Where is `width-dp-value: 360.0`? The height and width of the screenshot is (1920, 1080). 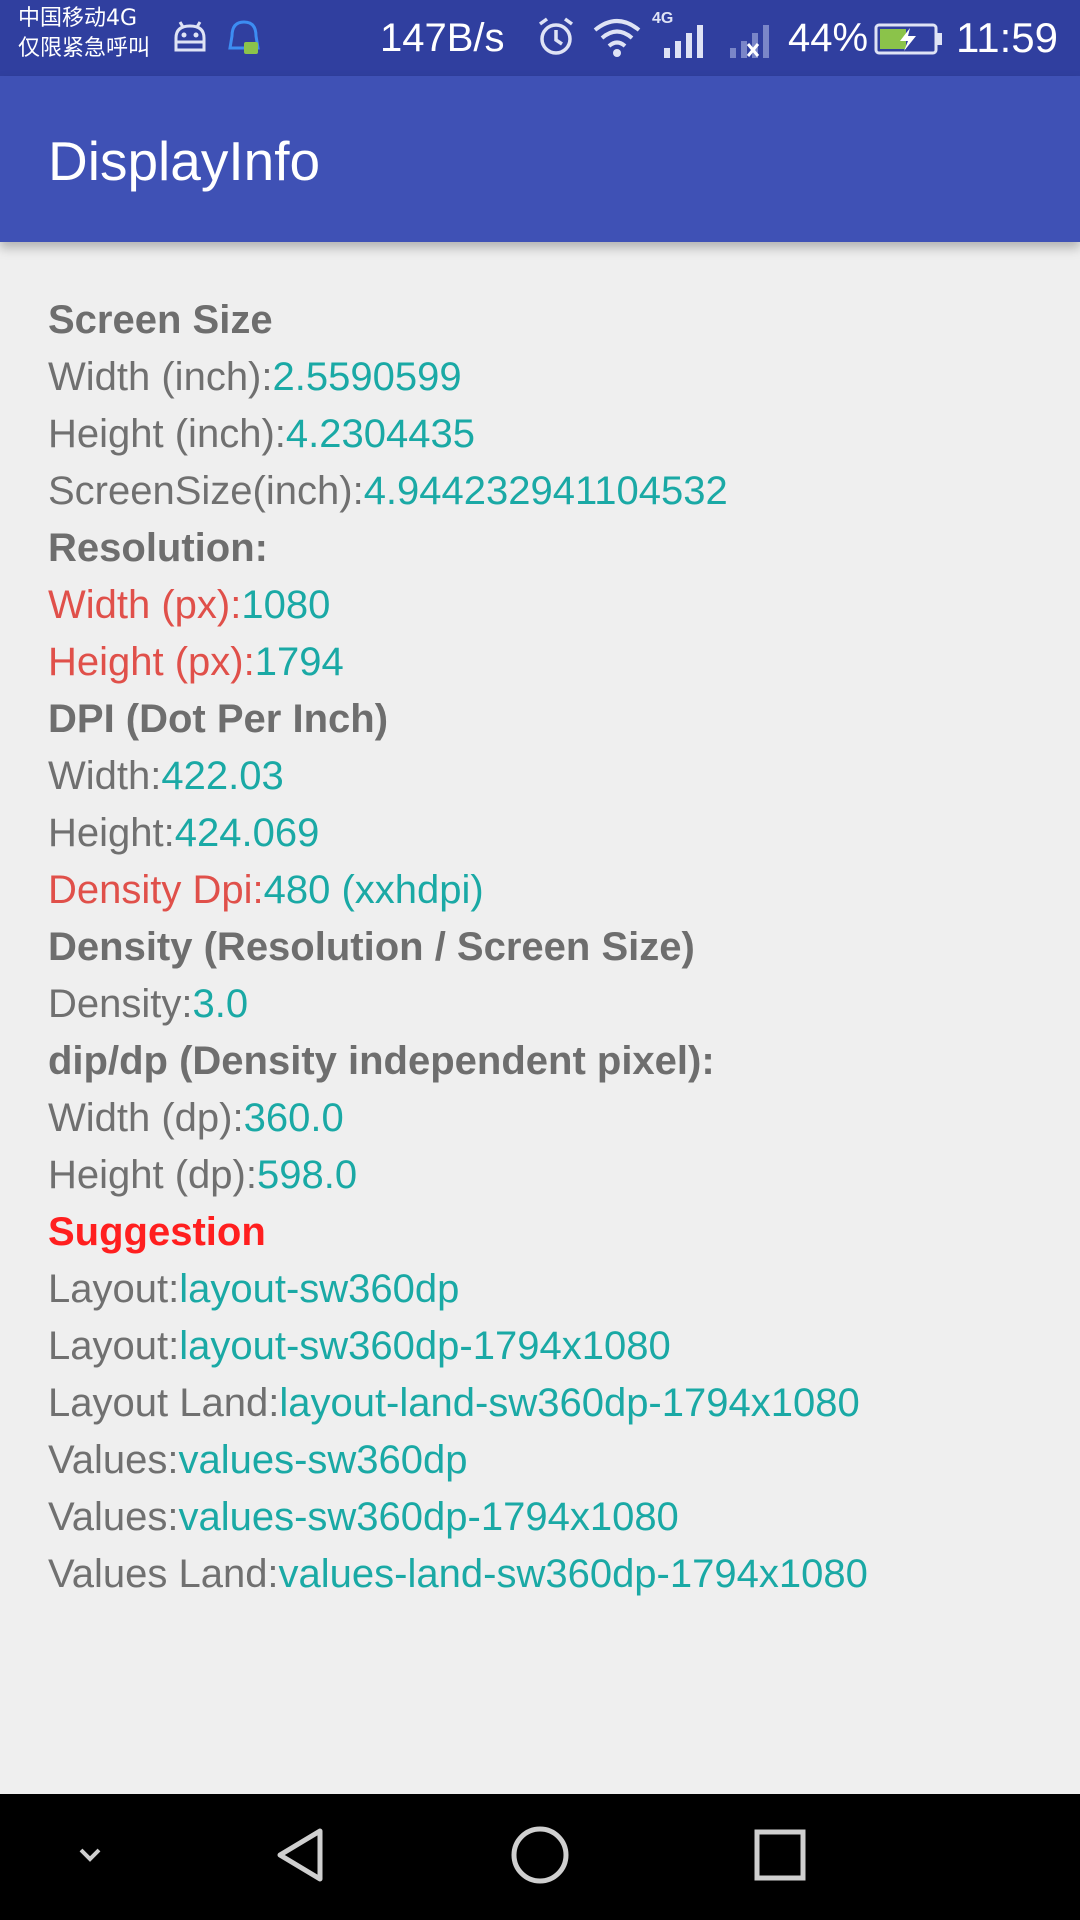 width-dp-value: 360.0 is located at coordinates (293, 1118).